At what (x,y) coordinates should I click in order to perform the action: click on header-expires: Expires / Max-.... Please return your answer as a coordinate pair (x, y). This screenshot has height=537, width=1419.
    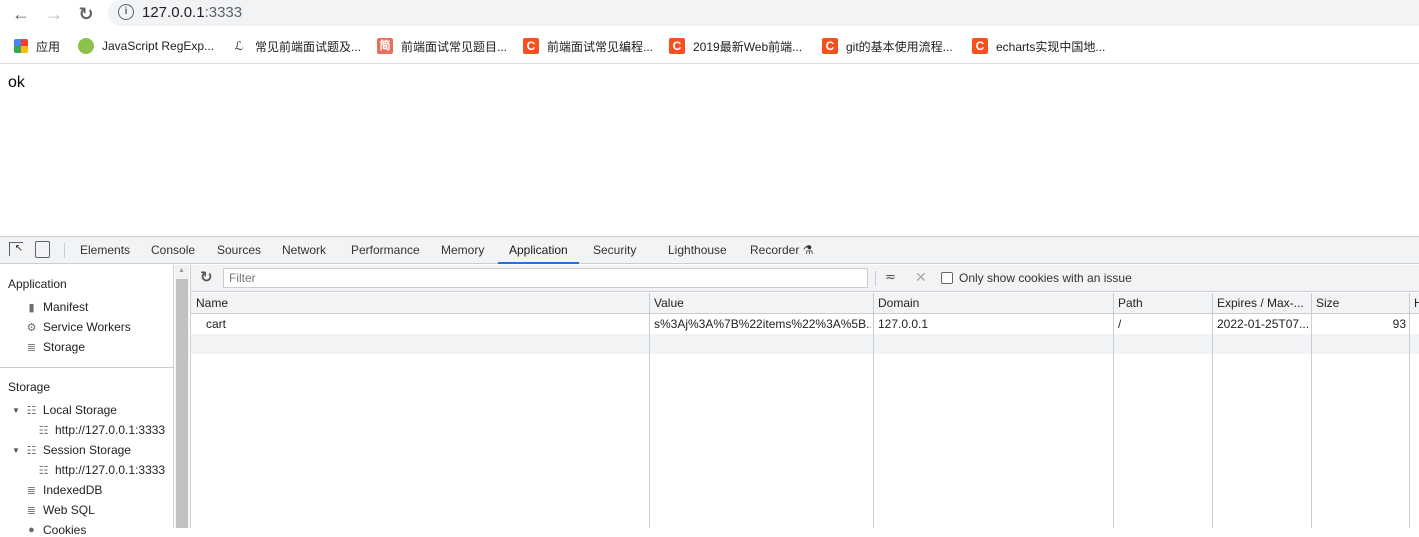
    Looking at the image, I should click on (1260, 303).